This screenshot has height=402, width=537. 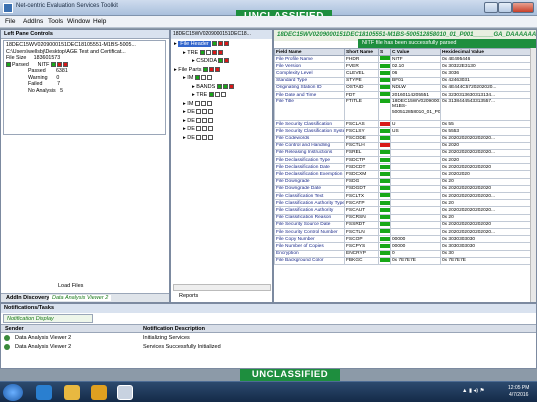 I want to click on stat-value: 5, so click(x=62, y=90).